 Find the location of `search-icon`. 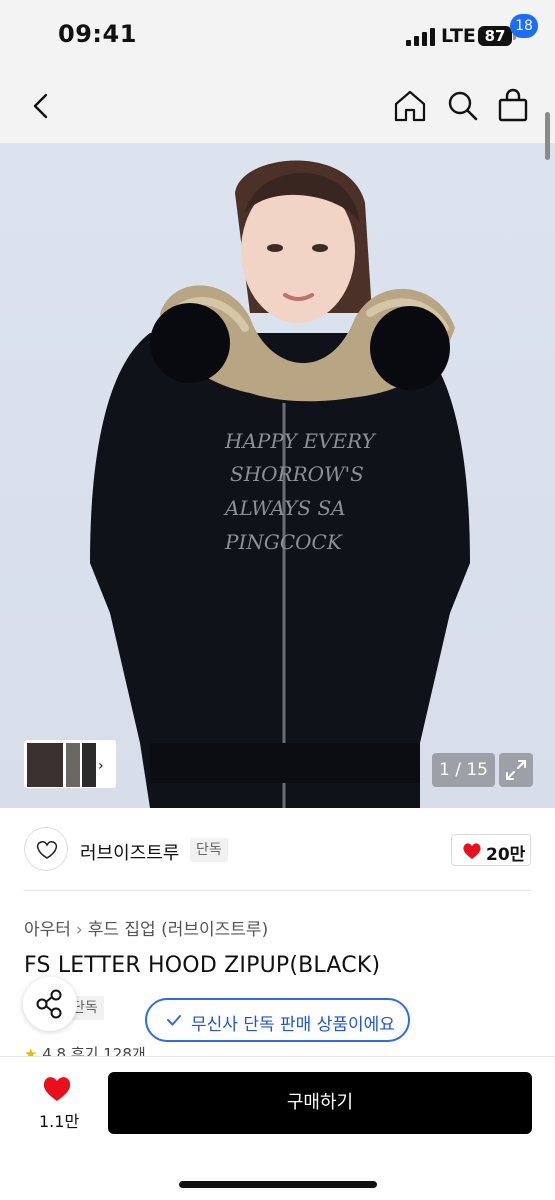

search-icon is located at coordinates (463, 106).